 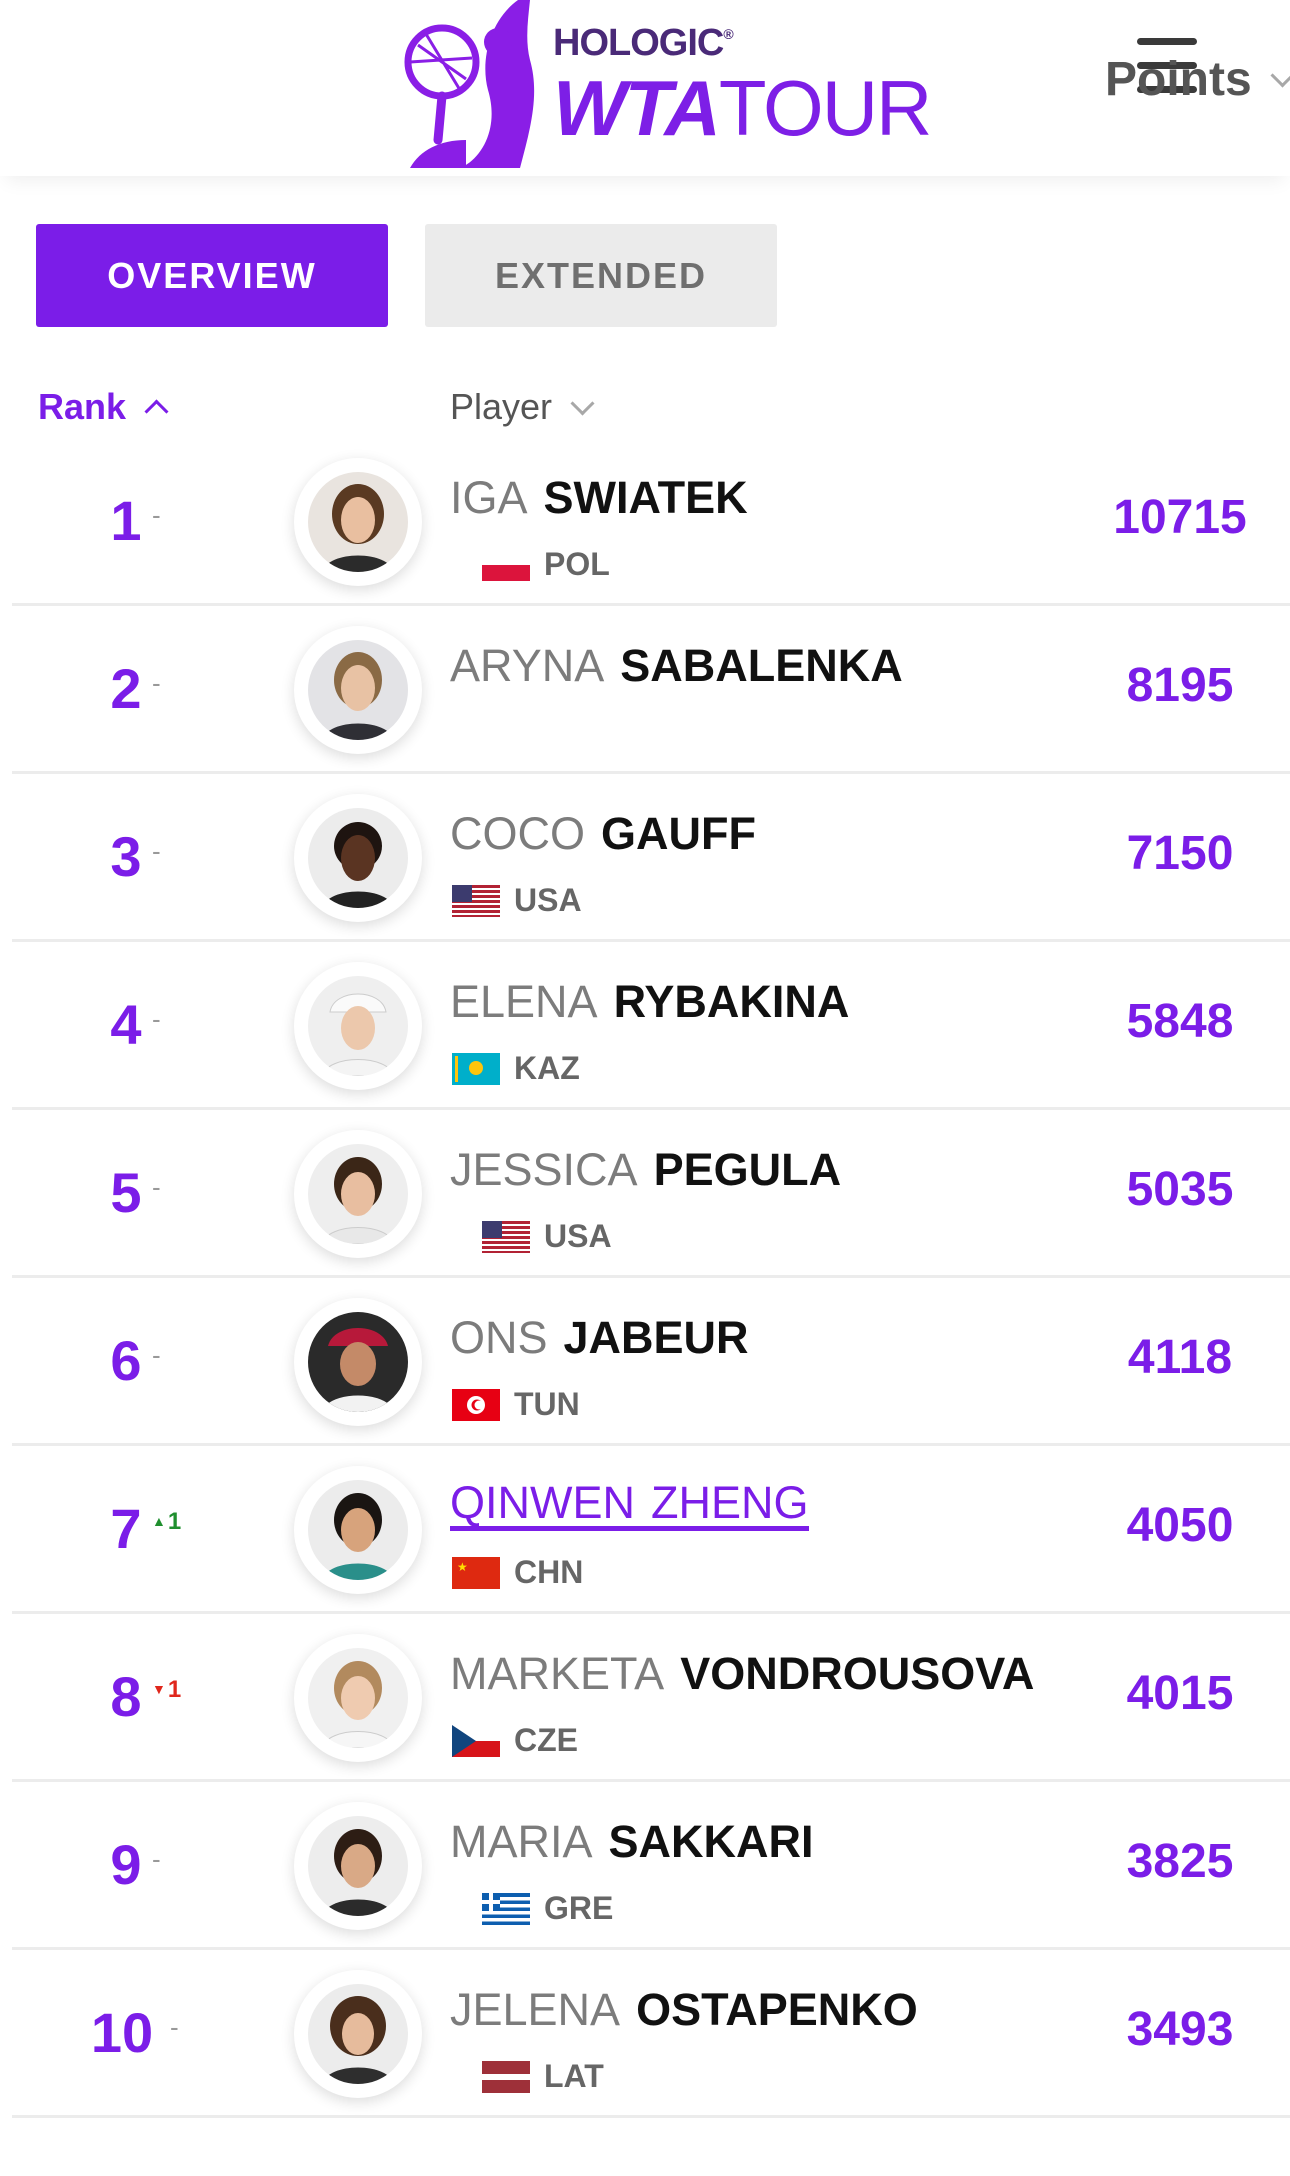 What do you see at coordinates (126, 1864) in the screenshot?
I see `rank-number: 9` at bounding box center [126, 1864].